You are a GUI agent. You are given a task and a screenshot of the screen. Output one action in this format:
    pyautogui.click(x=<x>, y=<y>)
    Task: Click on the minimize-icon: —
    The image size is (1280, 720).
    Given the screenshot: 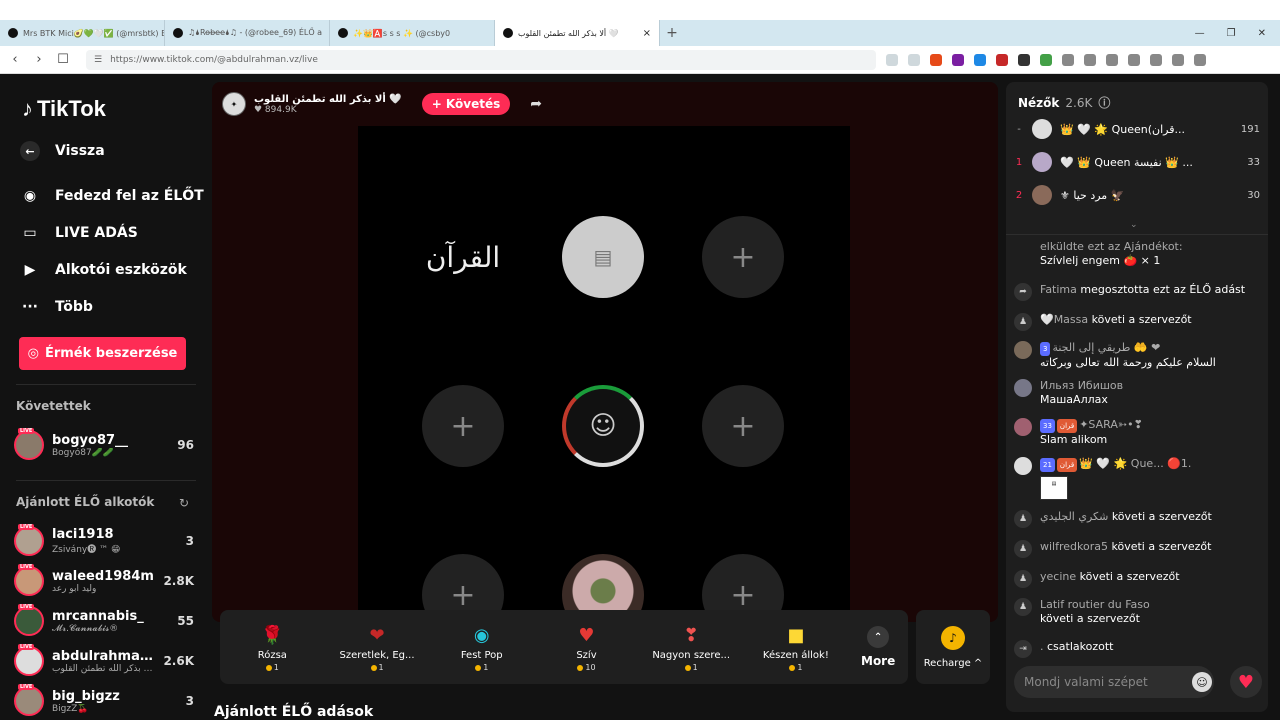 What is the action you would take?
    pyautogui.click(x=1200, y=33)
    